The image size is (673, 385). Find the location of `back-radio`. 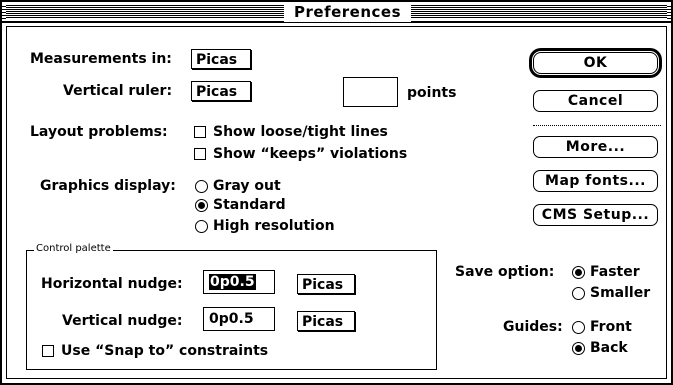

back-radio is located at coordinates (578, 348).